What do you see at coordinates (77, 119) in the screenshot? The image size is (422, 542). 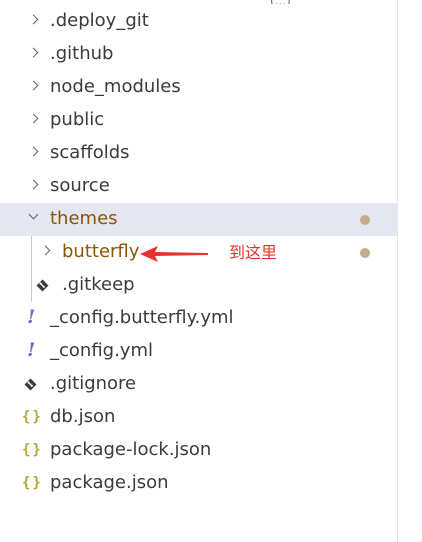 I see `tree-item-label: public` at bounding box center [77, 119].